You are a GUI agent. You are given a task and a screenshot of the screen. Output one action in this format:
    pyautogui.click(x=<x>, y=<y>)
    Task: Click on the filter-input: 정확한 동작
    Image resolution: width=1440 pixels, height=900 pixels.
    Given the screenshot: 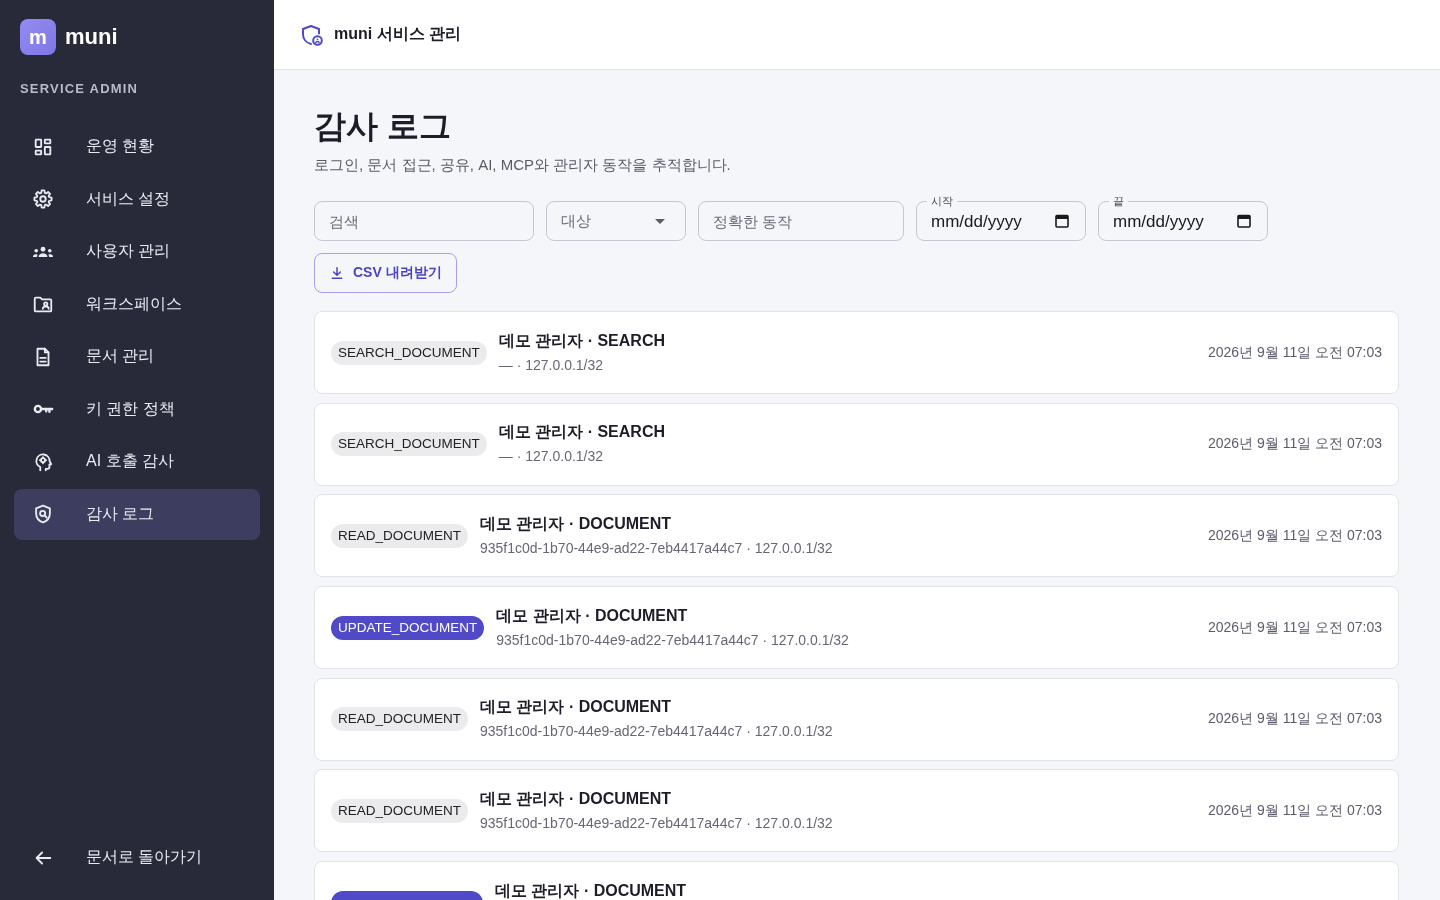 What is the action you would take?
    pyautogui.click(x=801, y=221)
    